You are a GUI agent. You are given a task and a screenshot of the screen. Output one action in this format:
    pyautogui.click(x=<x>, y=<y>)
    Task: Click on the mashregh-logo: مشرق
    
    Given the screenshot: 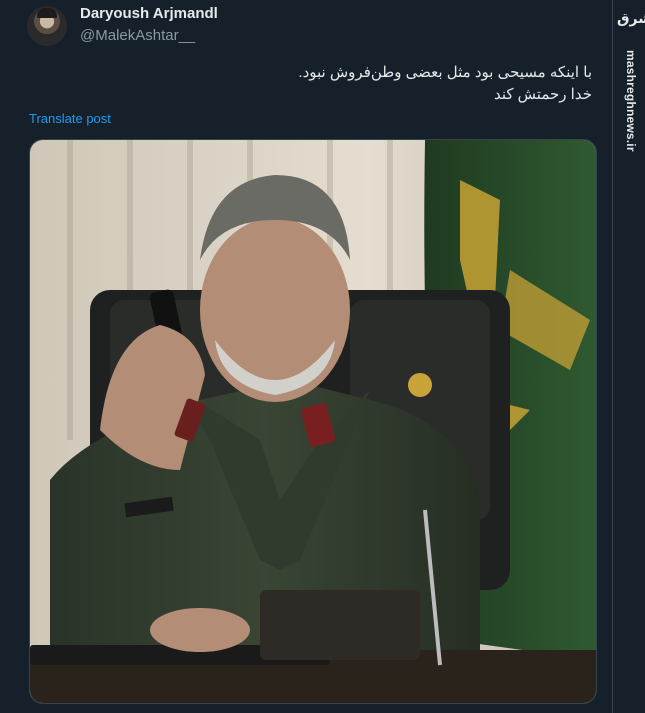 What is the action you would take?
    pyautogui.click(x=631, y=19)
    